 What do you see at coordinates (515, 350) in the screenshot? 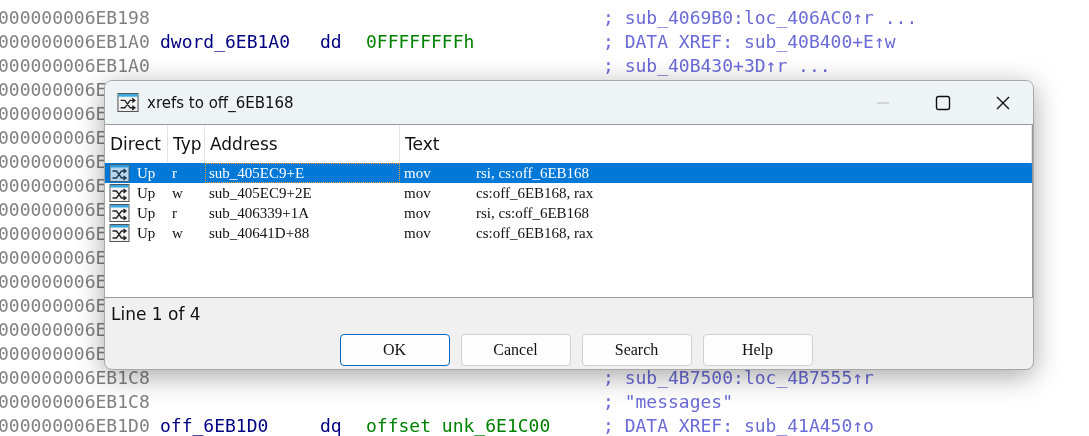
I see `dialog-button: Cancel` at bounding box center [515, 350].